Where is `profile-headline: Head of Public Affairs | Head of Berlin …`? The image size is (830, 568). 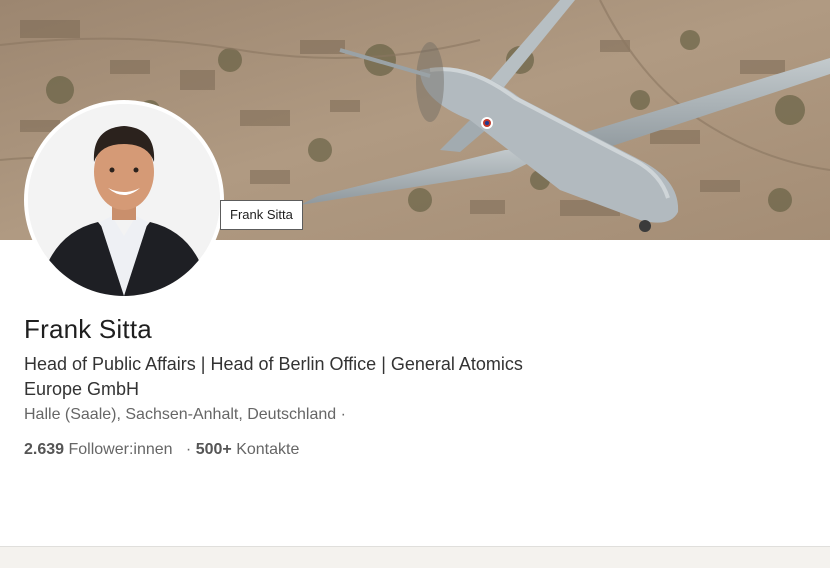 profile-headline: Head of Public Affairs | Head of Berlin … is located at coordinates (273, 376).